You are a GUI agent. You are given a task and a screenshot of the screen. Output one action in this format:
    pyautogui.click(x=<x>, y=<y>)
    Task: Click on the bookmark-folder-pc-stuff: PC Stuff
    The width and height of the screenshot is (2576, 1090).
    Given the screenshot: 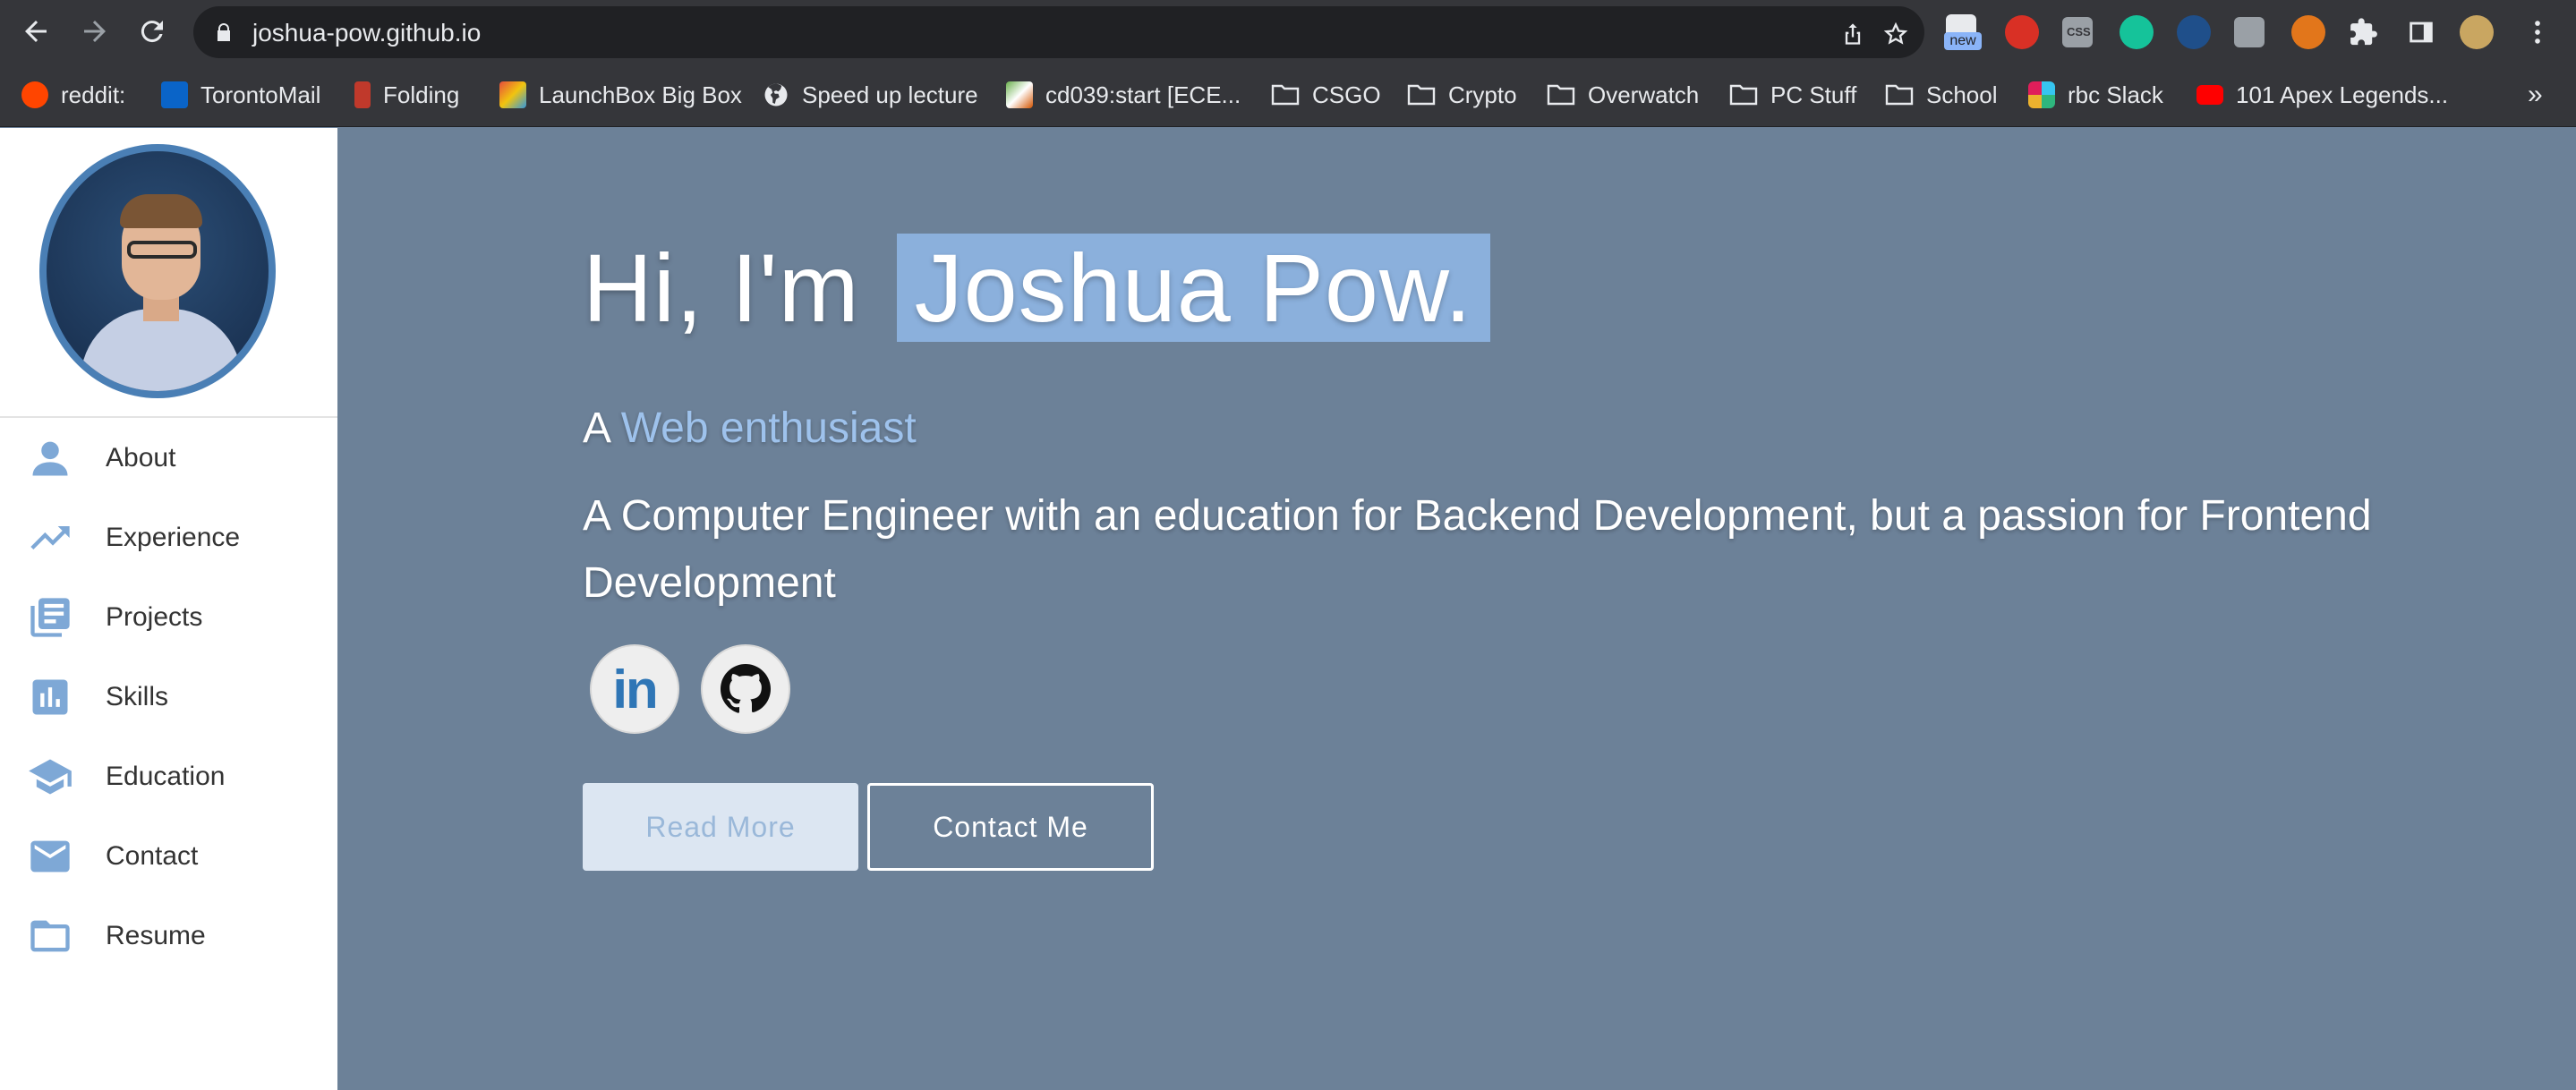 What is the action you would take?
    pyautogui.click(x=1792, y=95)
    